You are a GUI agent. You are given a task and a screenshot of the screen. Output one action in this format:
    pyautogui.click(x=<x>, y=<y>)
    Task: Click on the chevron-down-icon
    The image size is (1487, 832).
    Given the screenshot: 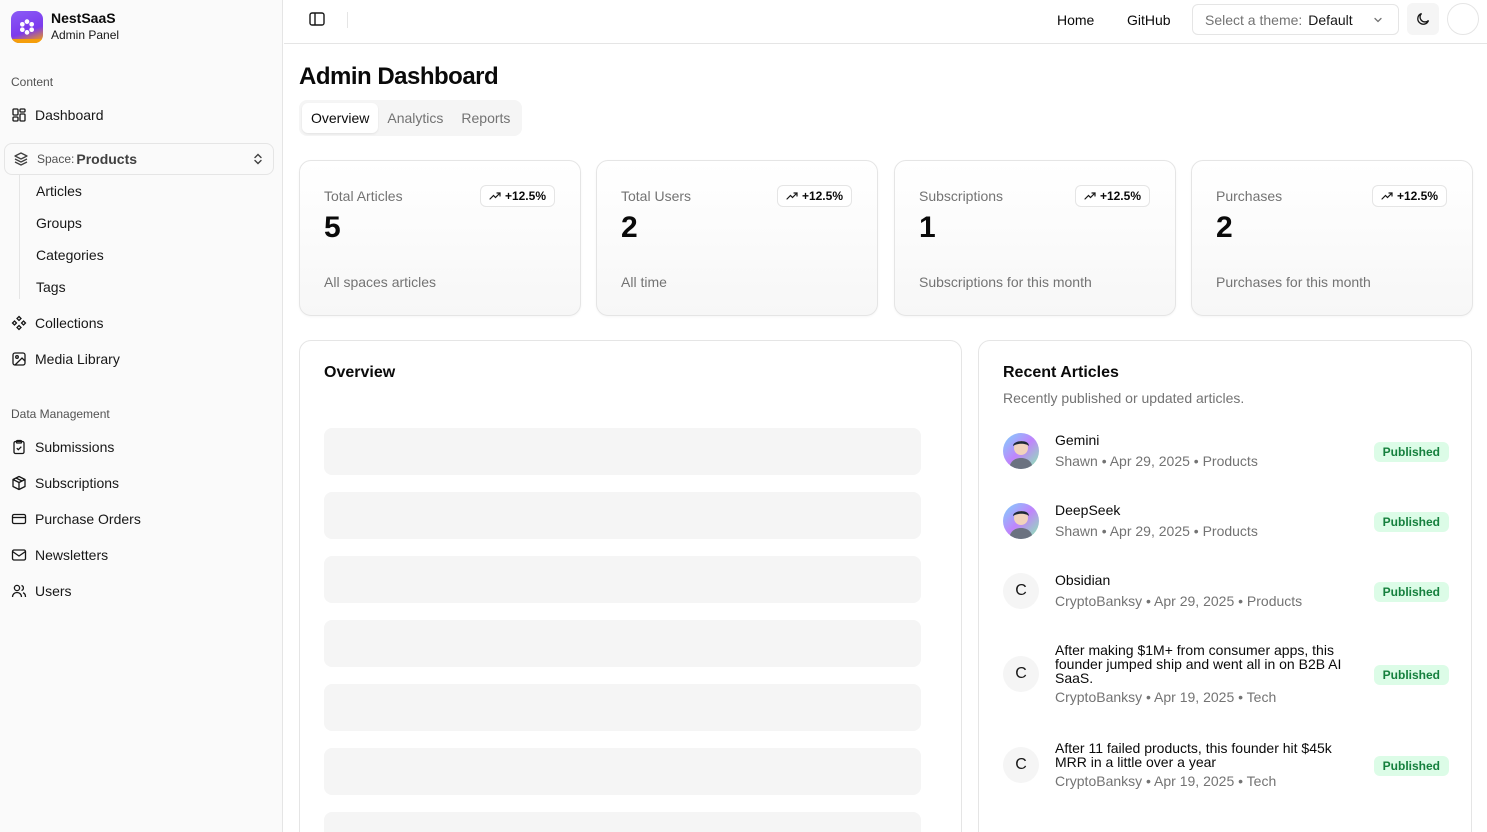 What is the action you would take?
    pyautogui.click(x=1378, y=20)
    